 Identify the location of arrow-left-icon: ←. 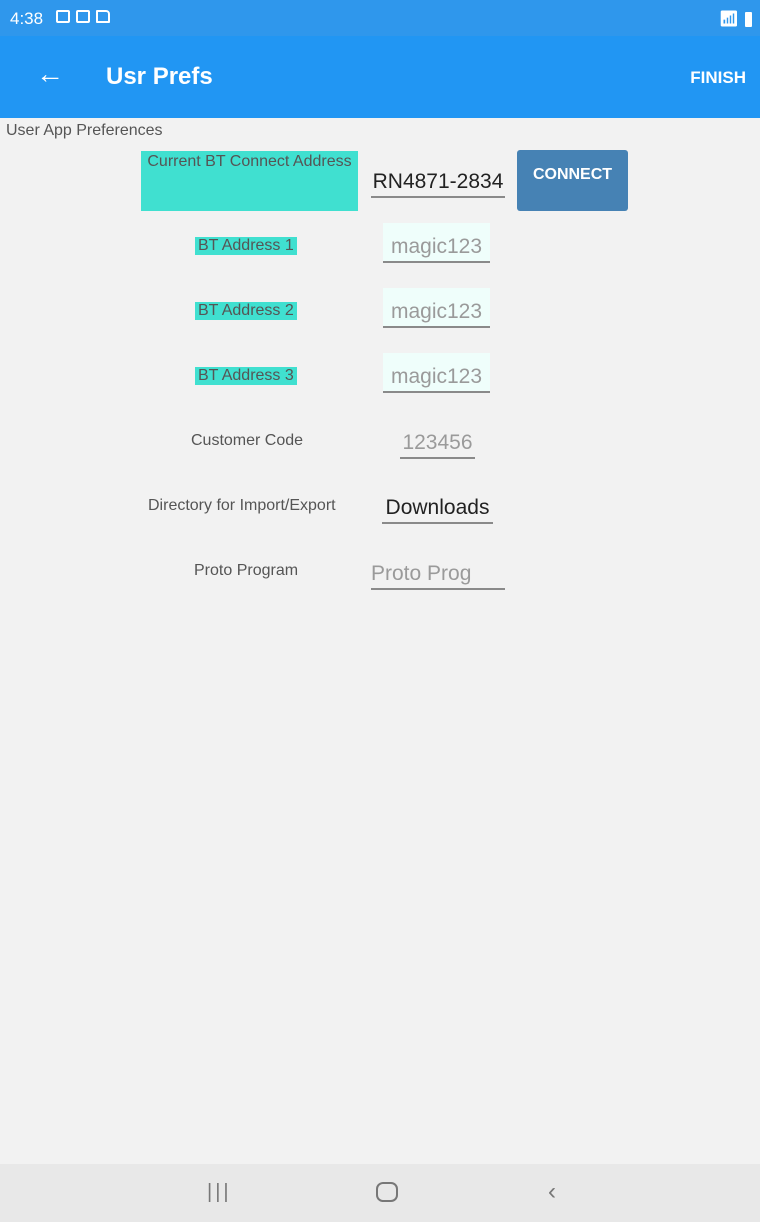
(50, 74).